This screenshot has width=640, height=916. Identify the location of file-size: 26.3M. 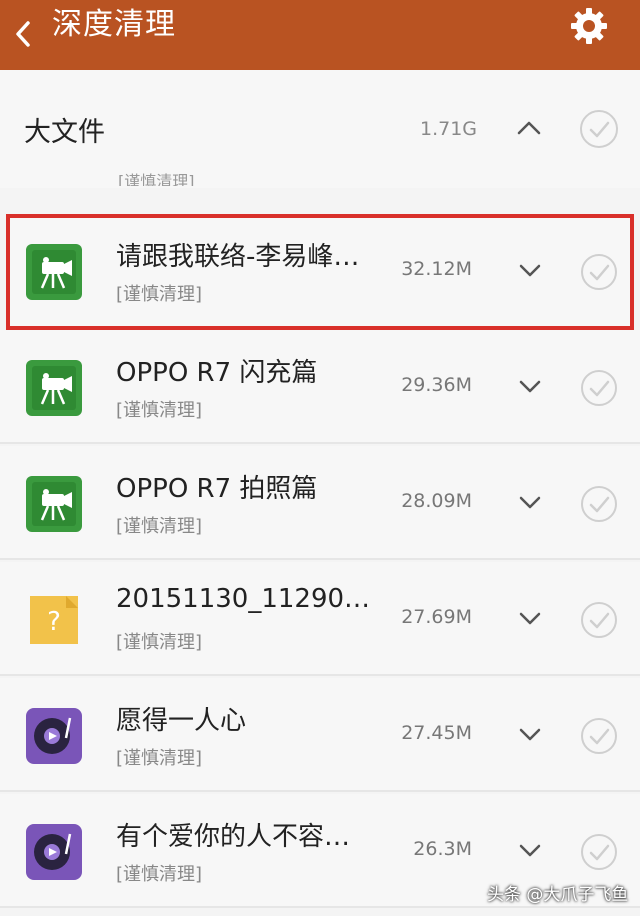
(442, 849).